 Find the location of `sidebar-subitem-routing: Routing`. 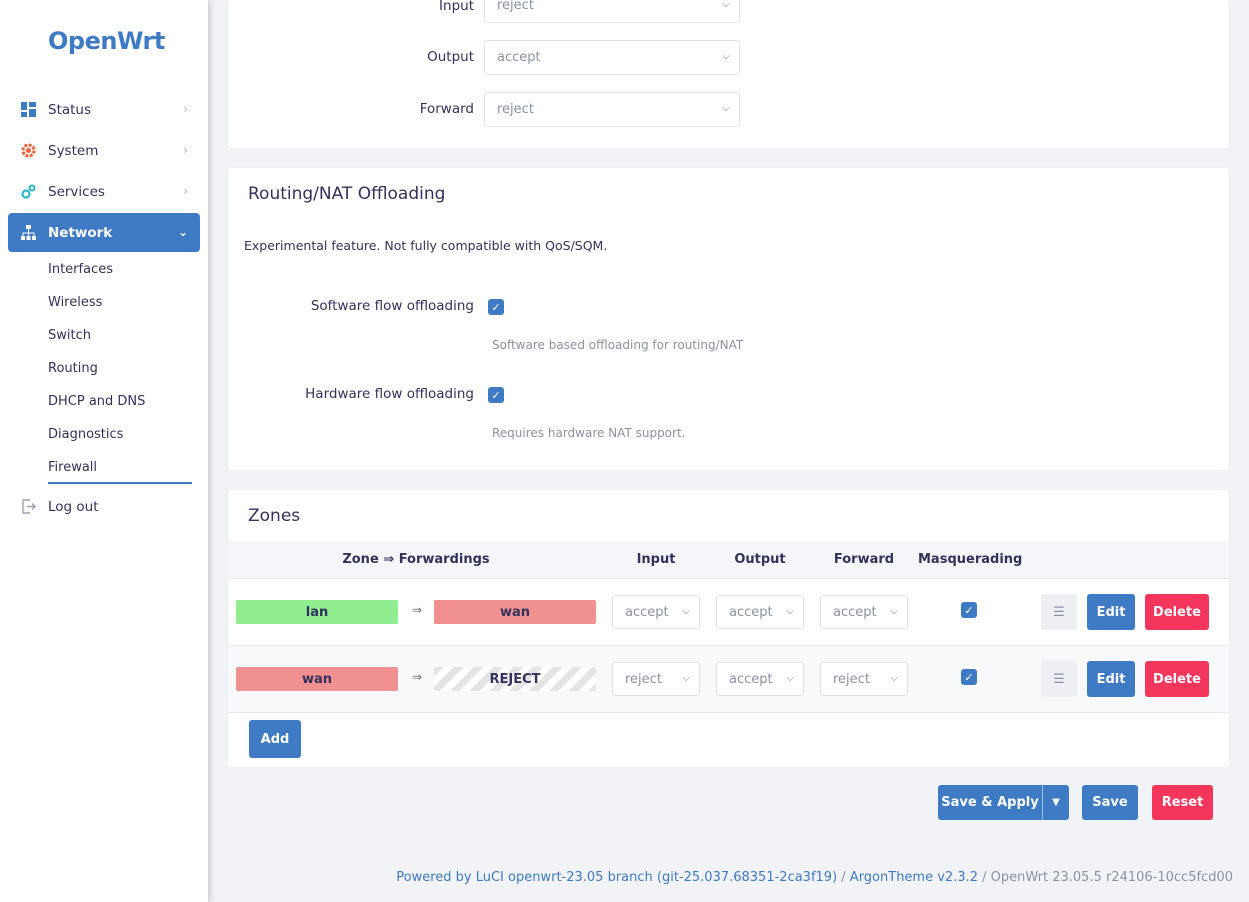

sidebar-subitem-routing: Routing is located at coordinates (73, 368).